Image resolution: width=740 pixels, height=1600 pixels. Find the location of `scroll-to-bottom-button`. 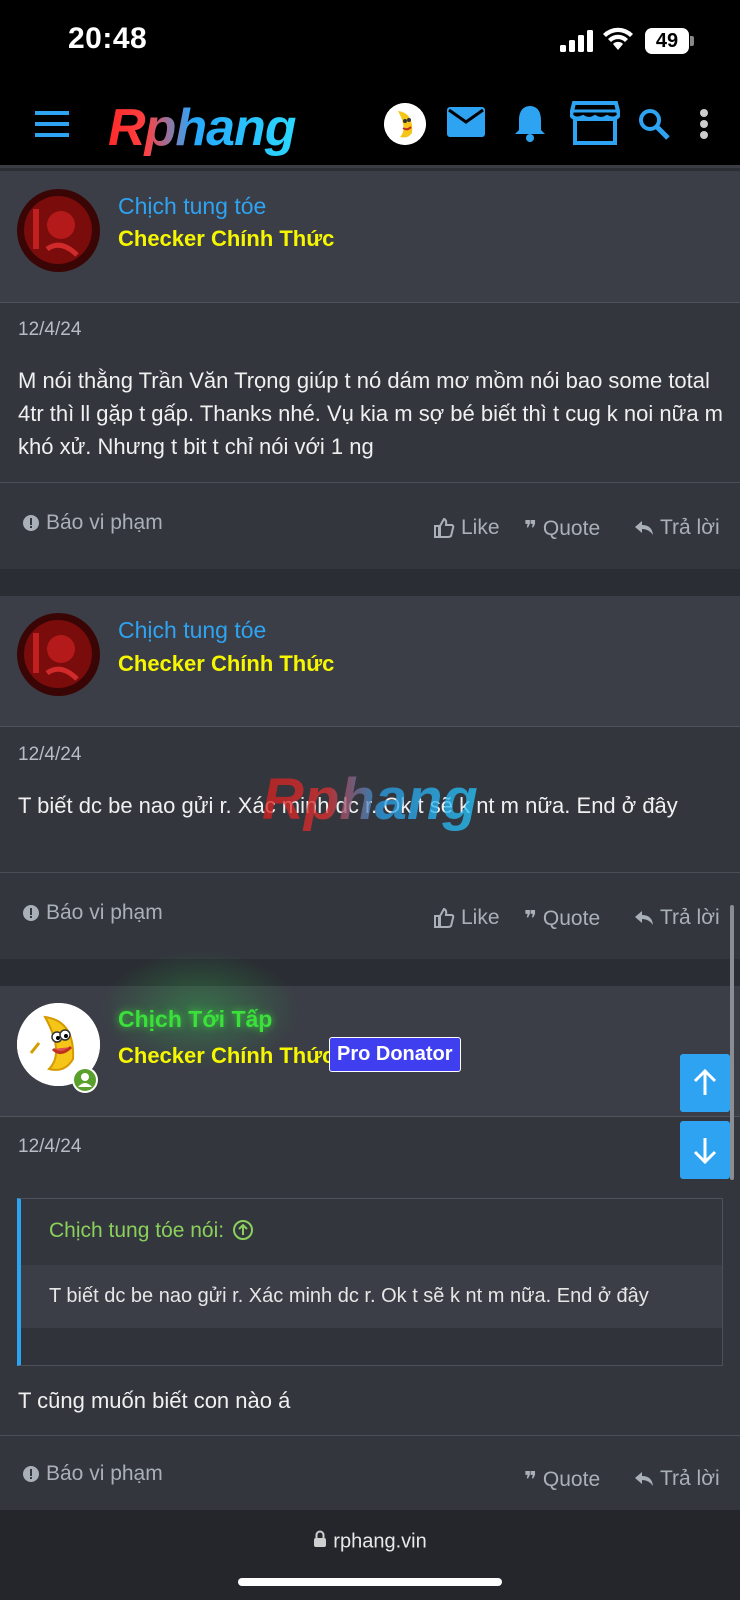

scroll-to-bottom-button is located at coordinates (705, 1150).